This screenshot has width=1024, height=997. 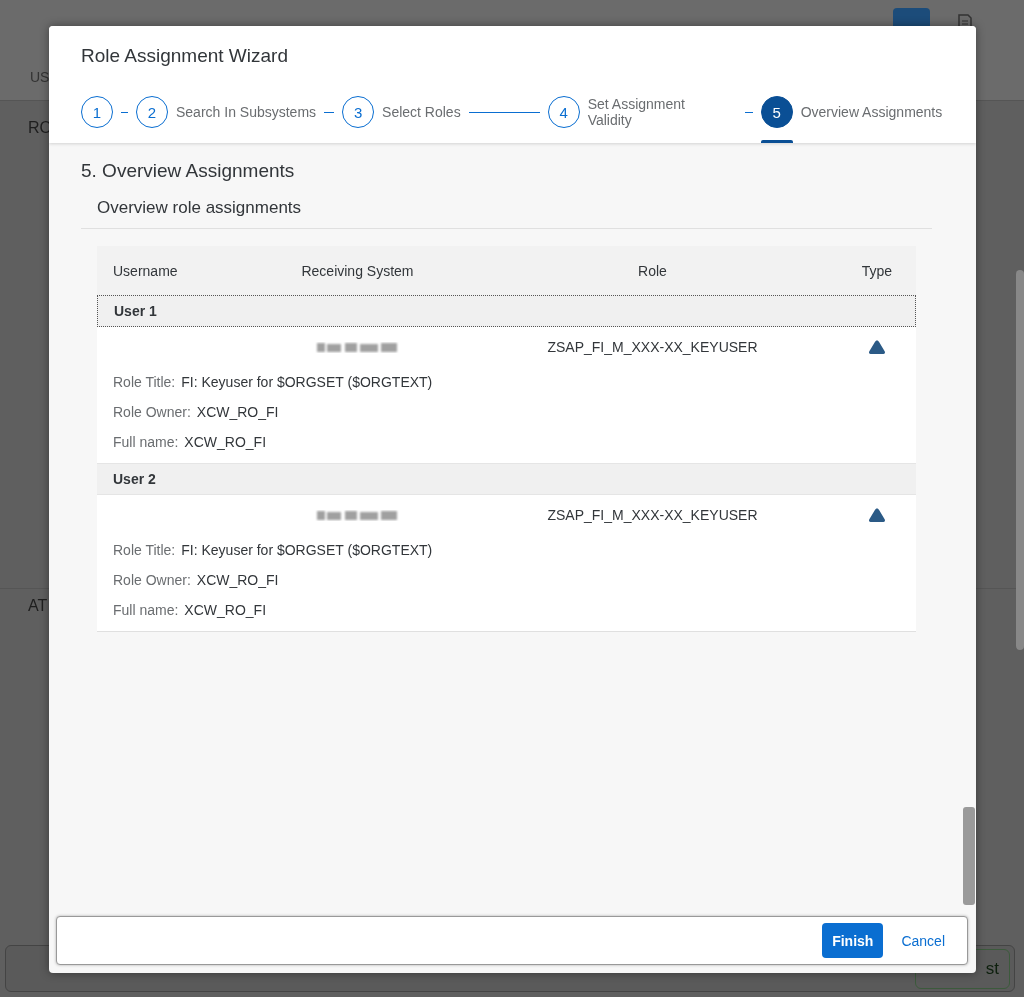 What do you see at coordinates (421, 112) in the screenshot?
I see `step-label: Select Roles` at bounding box center [421, 112].